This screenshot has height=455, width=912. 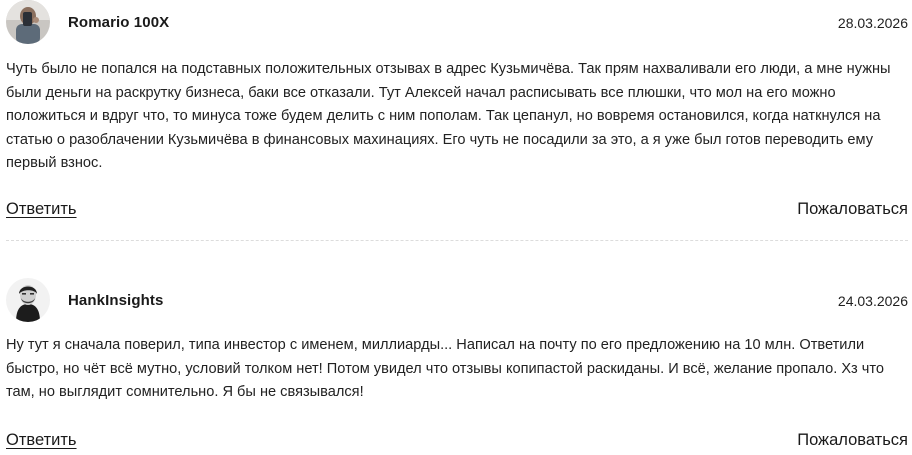 What do you see at coordinates (116, 300) in the screenshot?
I see `author-name: HankInsights` at bounding box center [116, 300].